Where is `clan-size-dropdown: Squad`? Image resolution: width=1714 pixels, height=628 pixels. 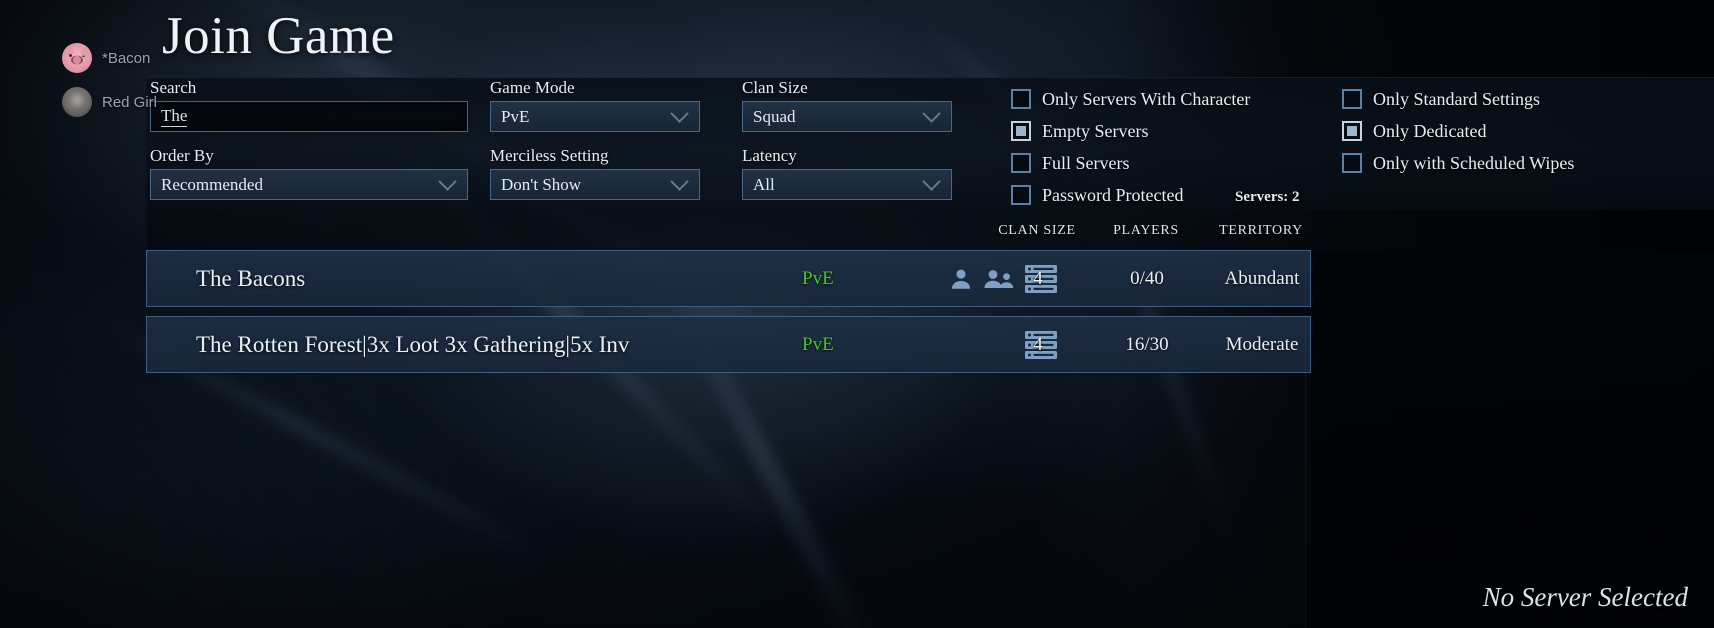 clan-size-dropdown: Squad is located at coordinates (847, 116).